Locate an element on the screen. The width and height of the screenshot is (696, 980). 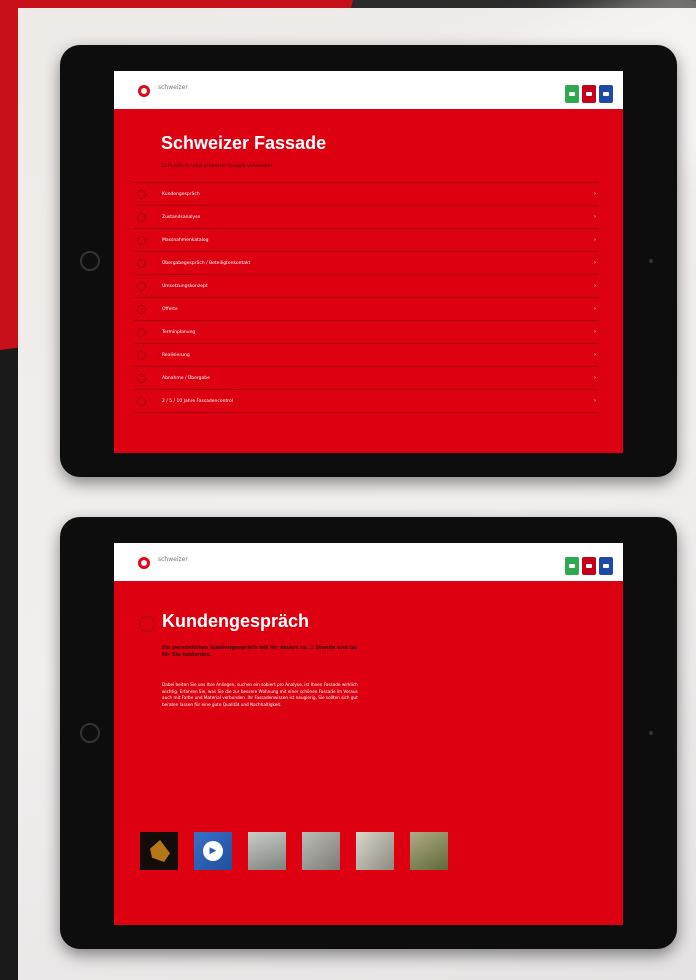
video-thumbnail: ▶ is located at coordinates (213, 851).